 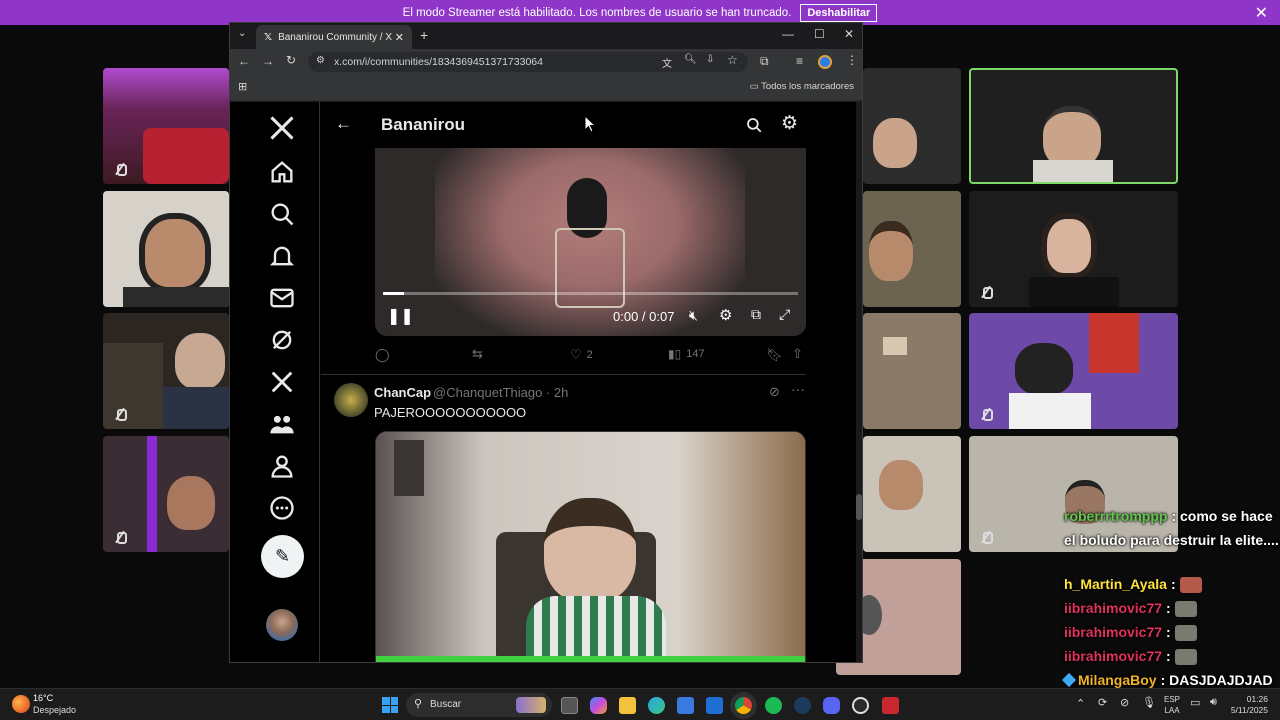 What do you see at coordinates (774, 392) in the screenshot?
I see `grok-icon: ⊘` at bounding box center [774, 392].